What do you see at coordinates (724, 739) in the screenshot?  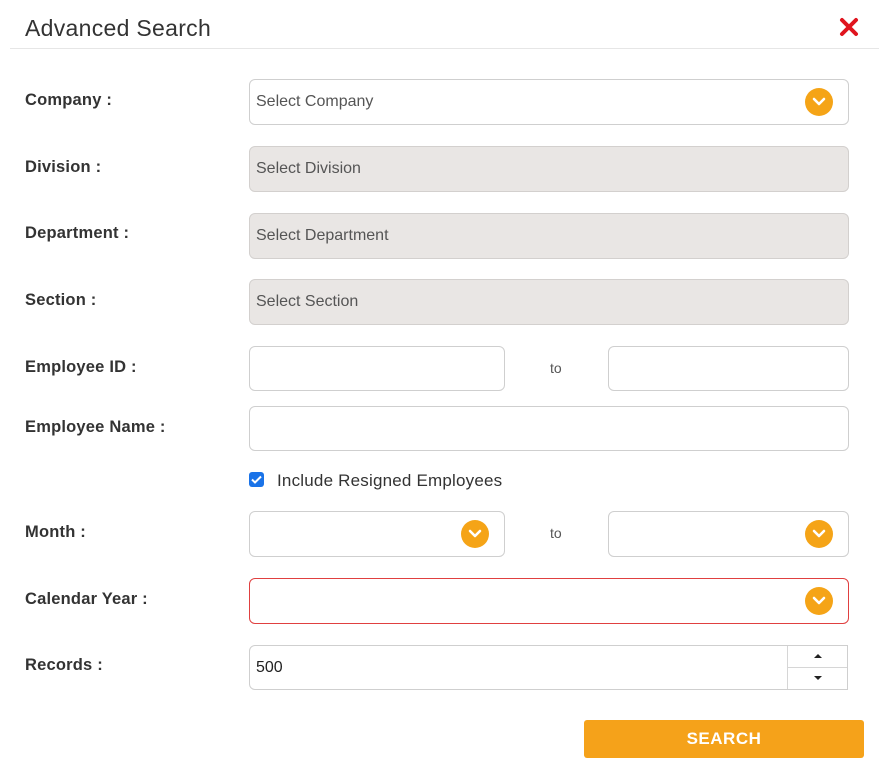 I see `search-button: SEARCH` at bounding box center [724, 739].